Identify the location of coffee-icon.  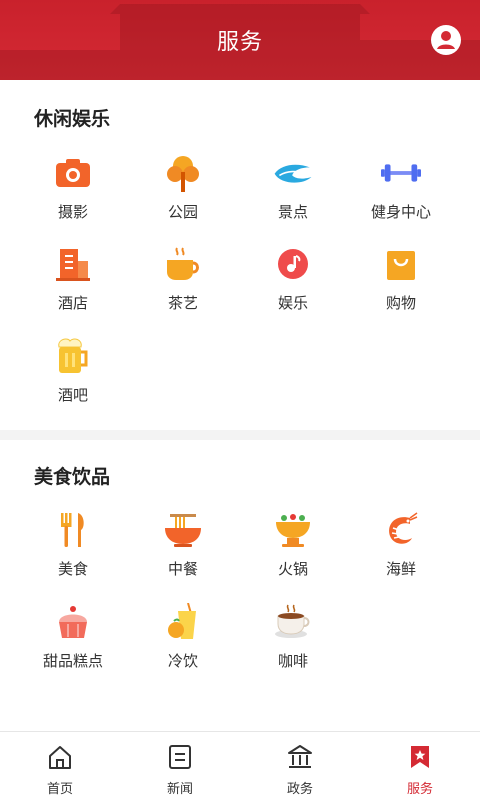
(293, 622).